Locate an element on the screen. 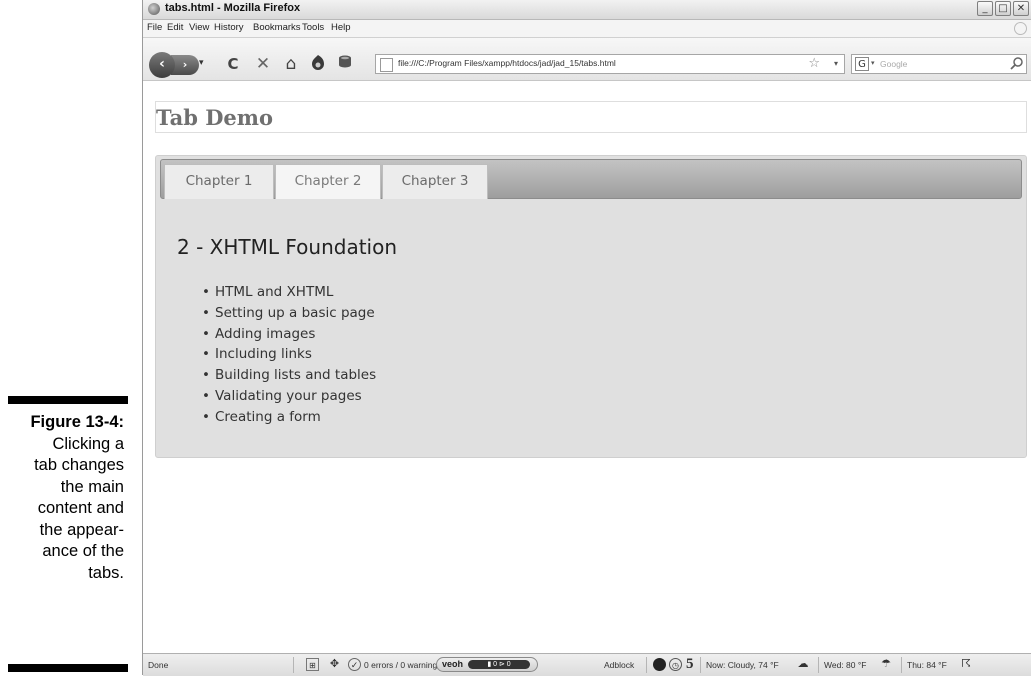 This screenshot has width=1031, height=676. home-icon: ⌂ is located at coordinates (291, 64).